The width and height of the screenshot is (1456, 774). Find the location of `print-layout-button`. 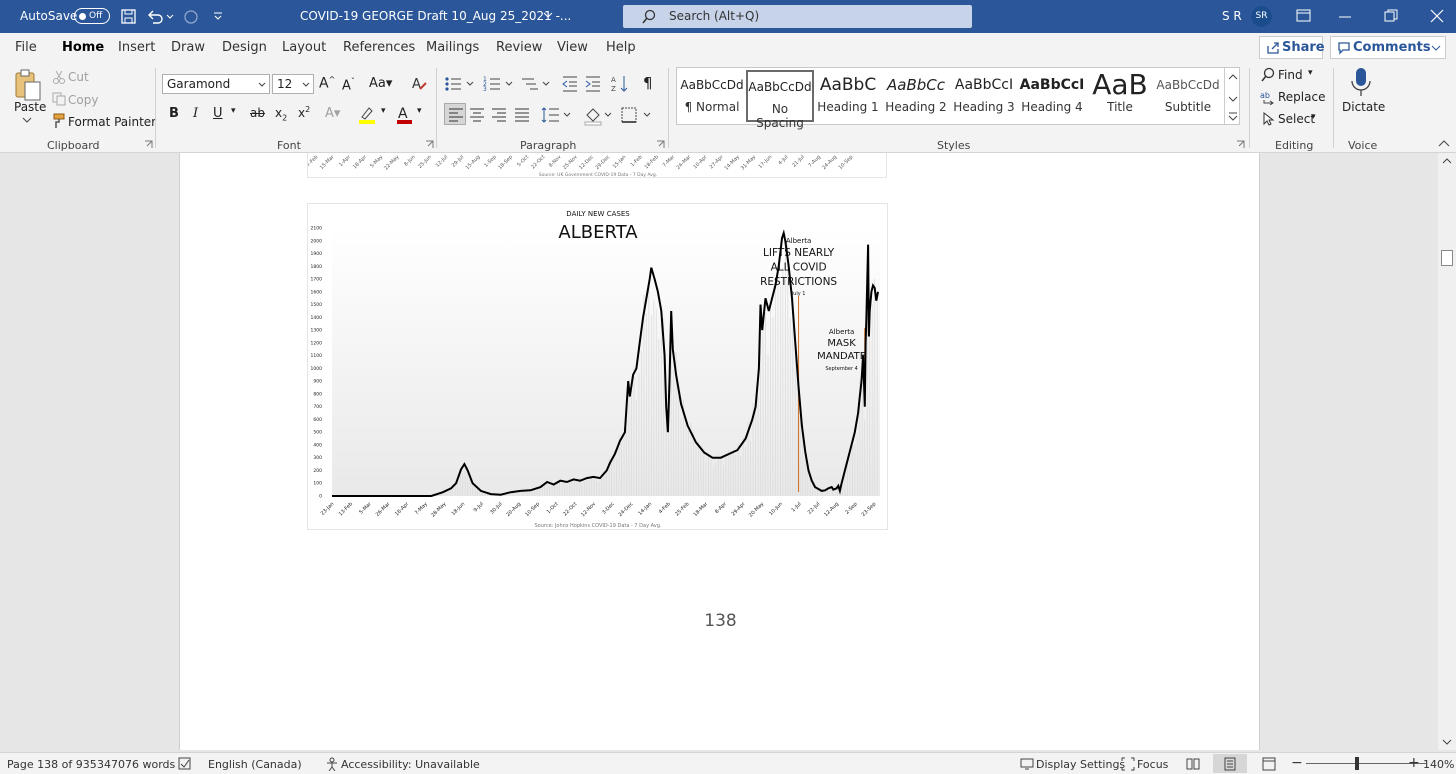

print-layout-button is located at coordinates (1230, 763).